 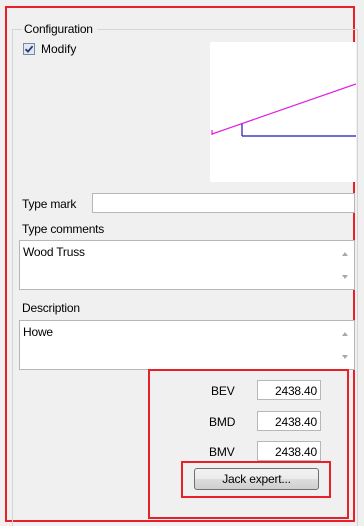 What do you see at coordinates (187, 345) in the screenshot?
I see `description-textarea: Howe` at bounding box center [187, 345].